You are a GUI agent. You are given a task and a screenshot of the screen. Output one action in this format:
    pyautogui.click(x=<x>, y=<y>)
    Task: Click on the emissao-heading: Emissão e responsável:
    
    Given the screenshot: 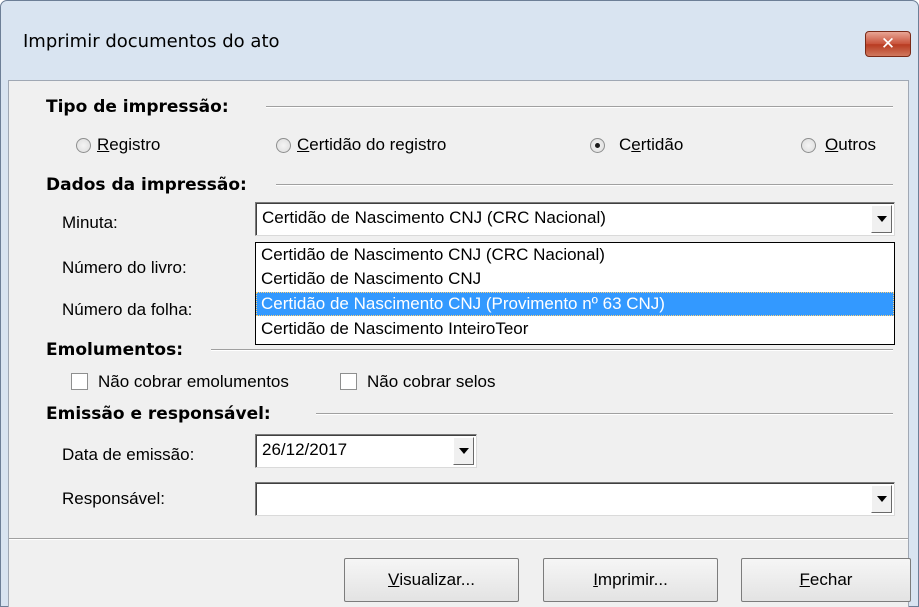 What is the action you would take?
    pyautogui.click(x=158, y=414)
    